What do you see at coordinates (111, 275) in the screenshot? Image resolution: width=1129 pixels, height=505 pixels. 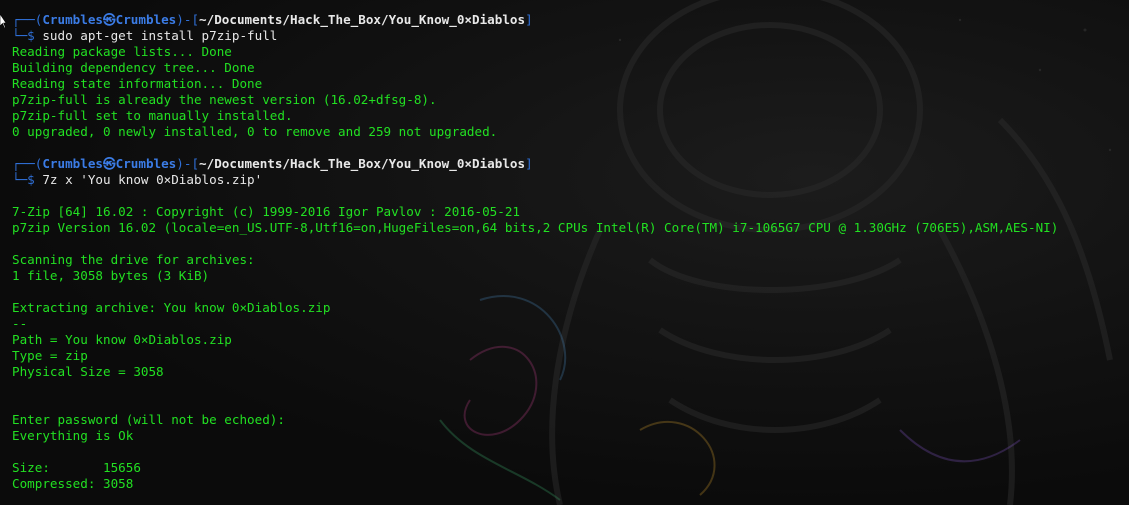 I see `files-count-line: 1 file, 3058 bytes (3 KiB)` at bounding box center [111, 275].